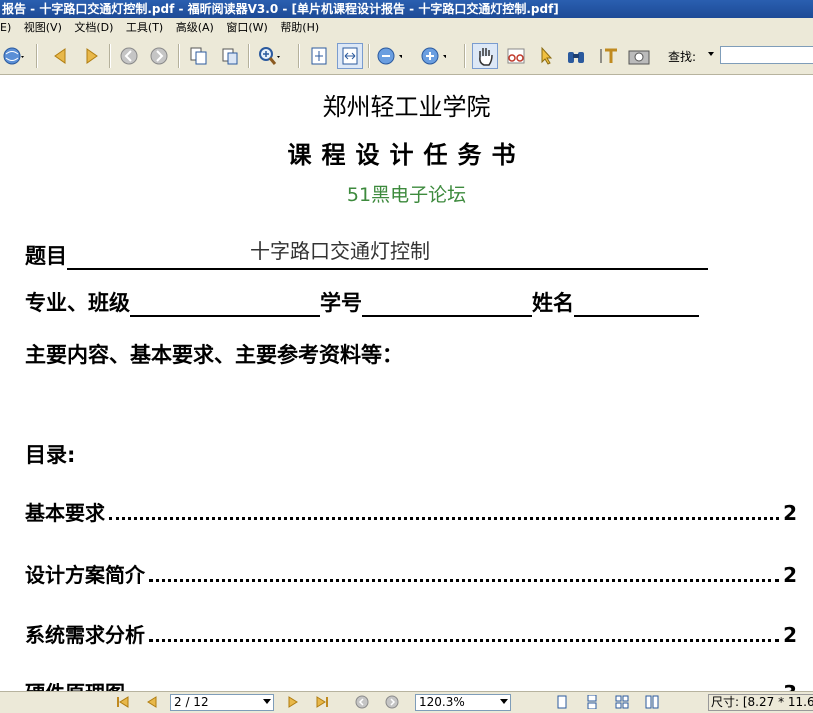  Describe the element at coordinates (411, 511) in the screenshot. I see `toc-entry: 基本要求 2` at that location.